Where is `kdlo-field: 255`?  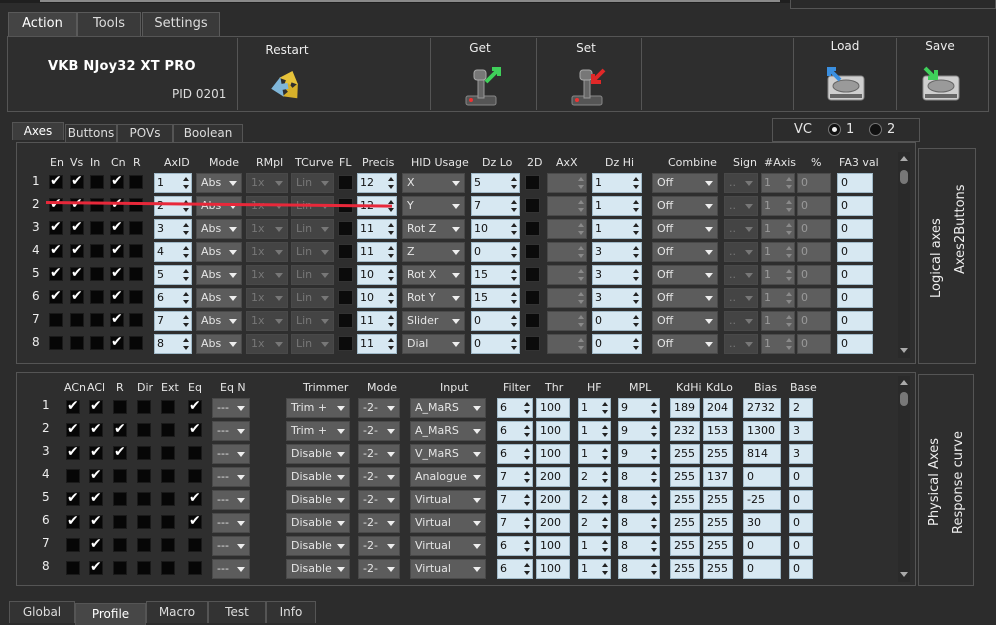
kdlo-field: 255 is located at coordinates (718, 546).